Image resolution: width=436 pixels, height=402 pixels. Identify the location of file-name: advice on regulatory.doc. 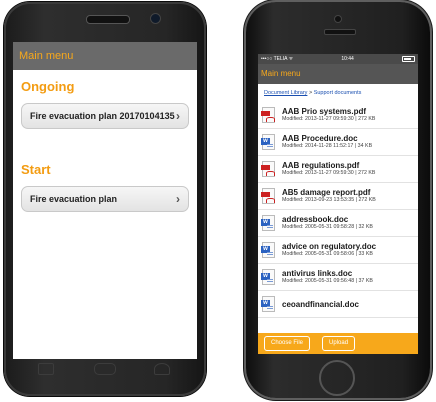
(329, 246).